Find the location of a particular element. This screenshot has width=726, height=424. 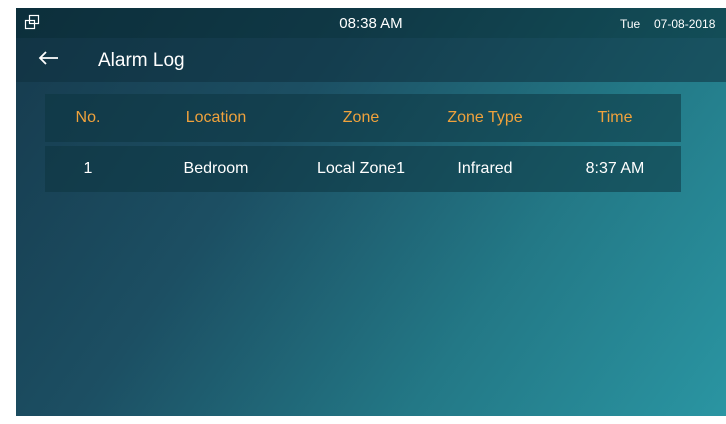

column-header-no: No. is located at coordinates (88, 117).